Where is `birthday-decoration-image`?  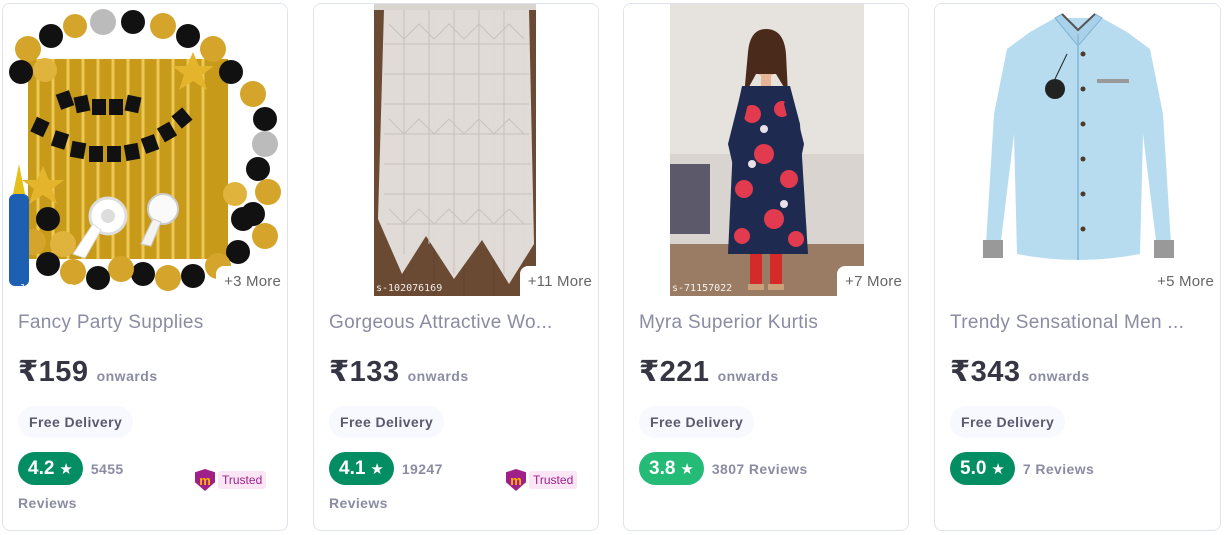 birthday-decoration-image is located at coordinates (145, 150).